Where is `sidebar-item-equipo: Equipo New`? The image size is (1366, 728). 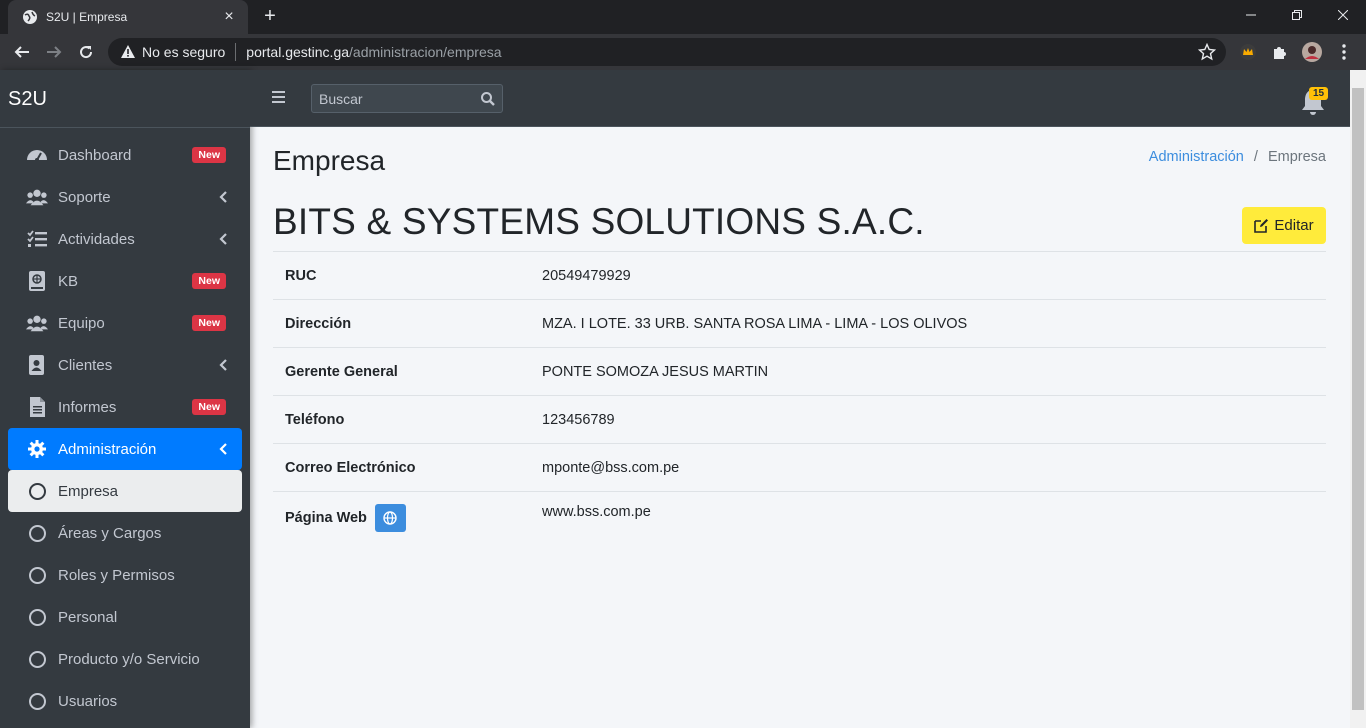 sidebar-item-equipo: Equipo New is located at coordinates (125, 323).